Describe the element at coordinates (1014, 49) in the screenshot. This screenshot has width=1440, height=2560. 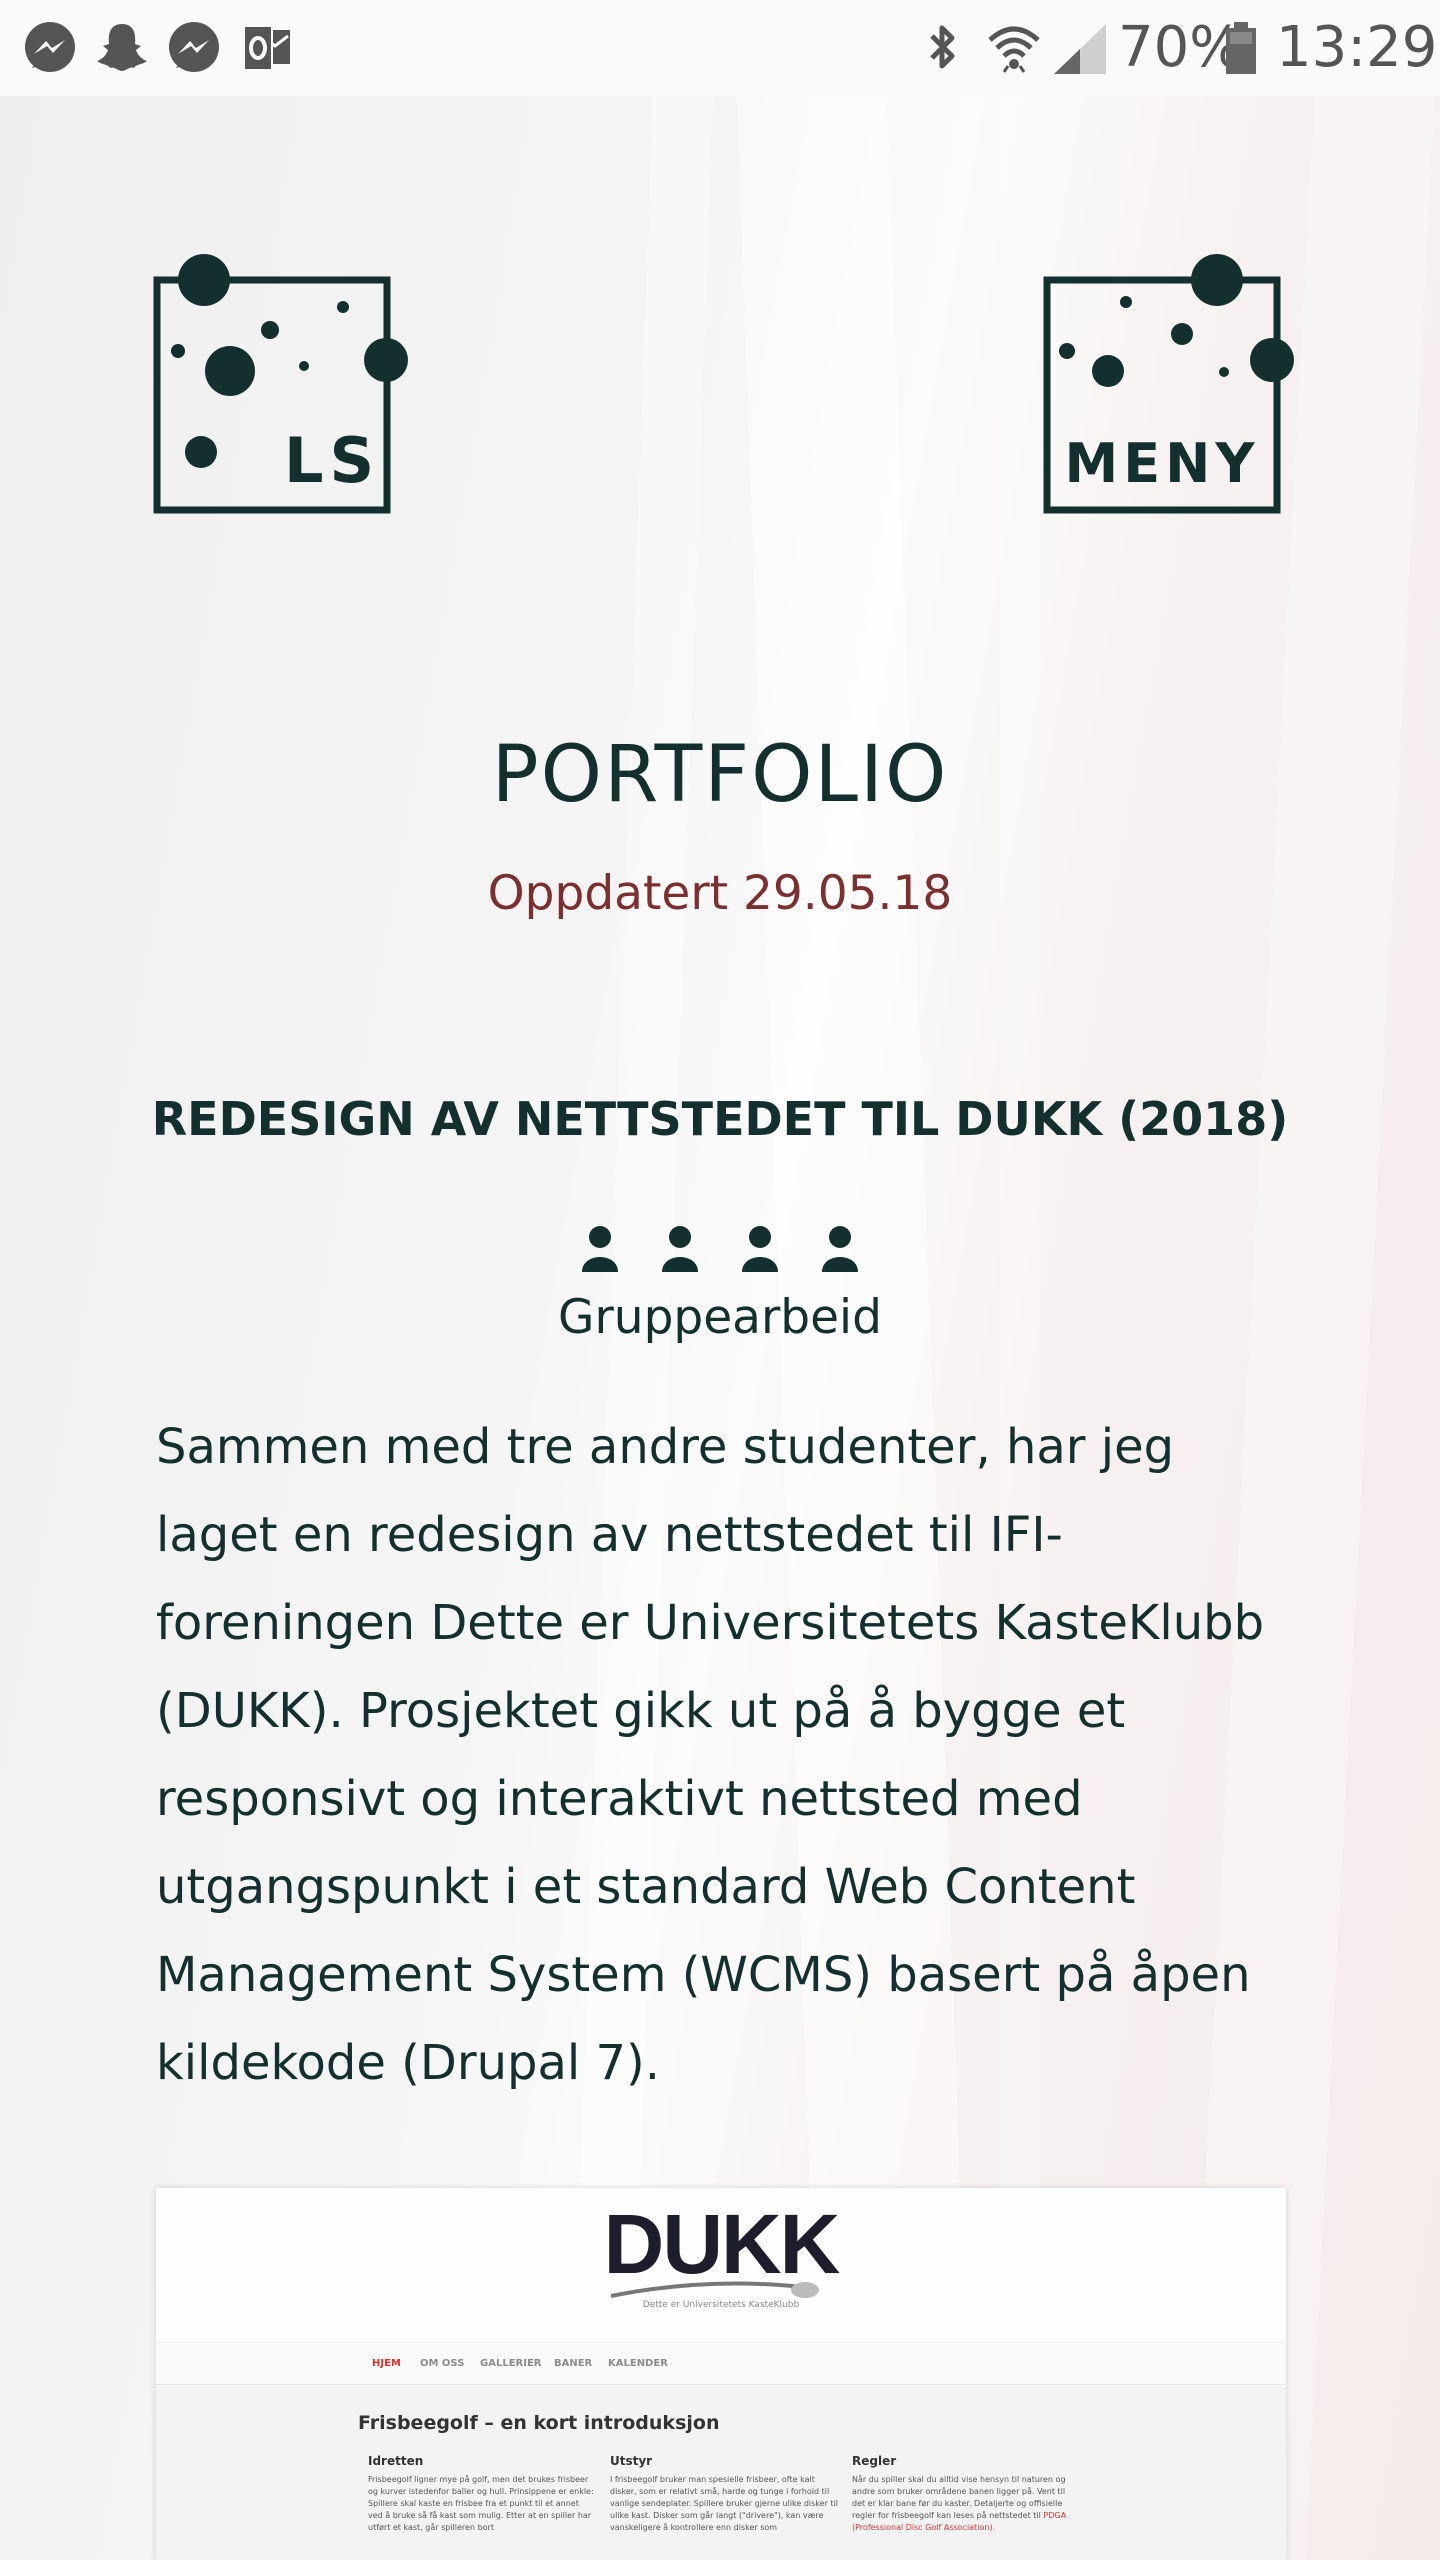
I see `wifi-icon` at that location.